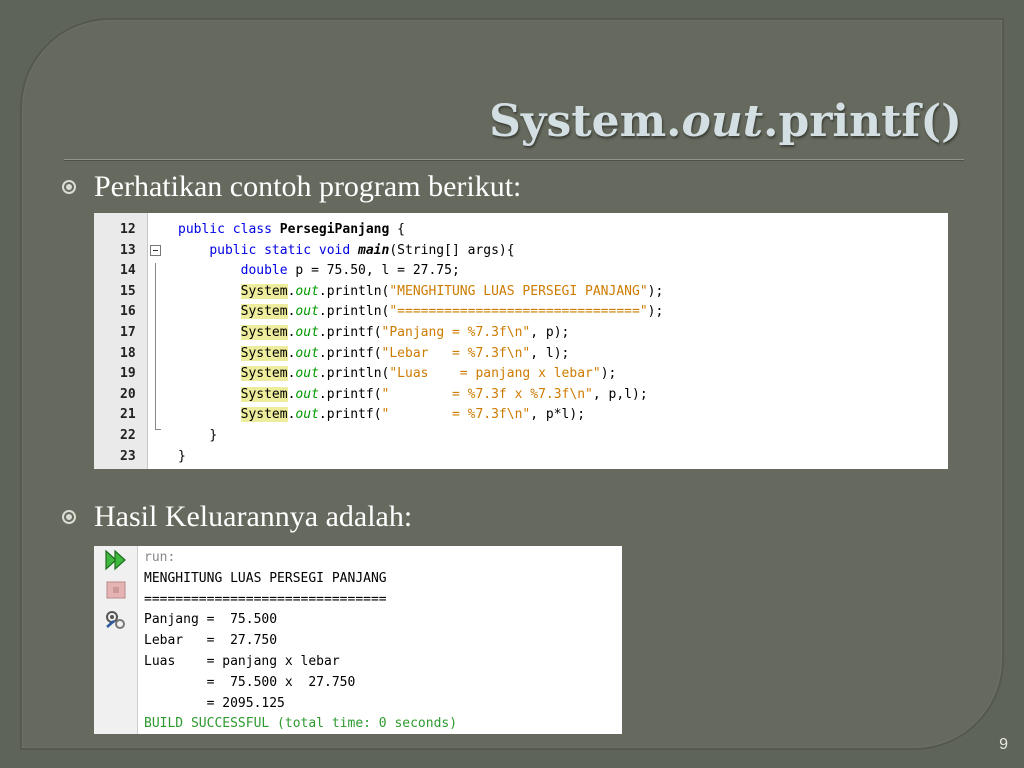 This screenshot has width=1024, height=768. What do you see at coordinates (128, 291) in the screenshot?
I see `line-number: 15` at bounding box center [128, 291].